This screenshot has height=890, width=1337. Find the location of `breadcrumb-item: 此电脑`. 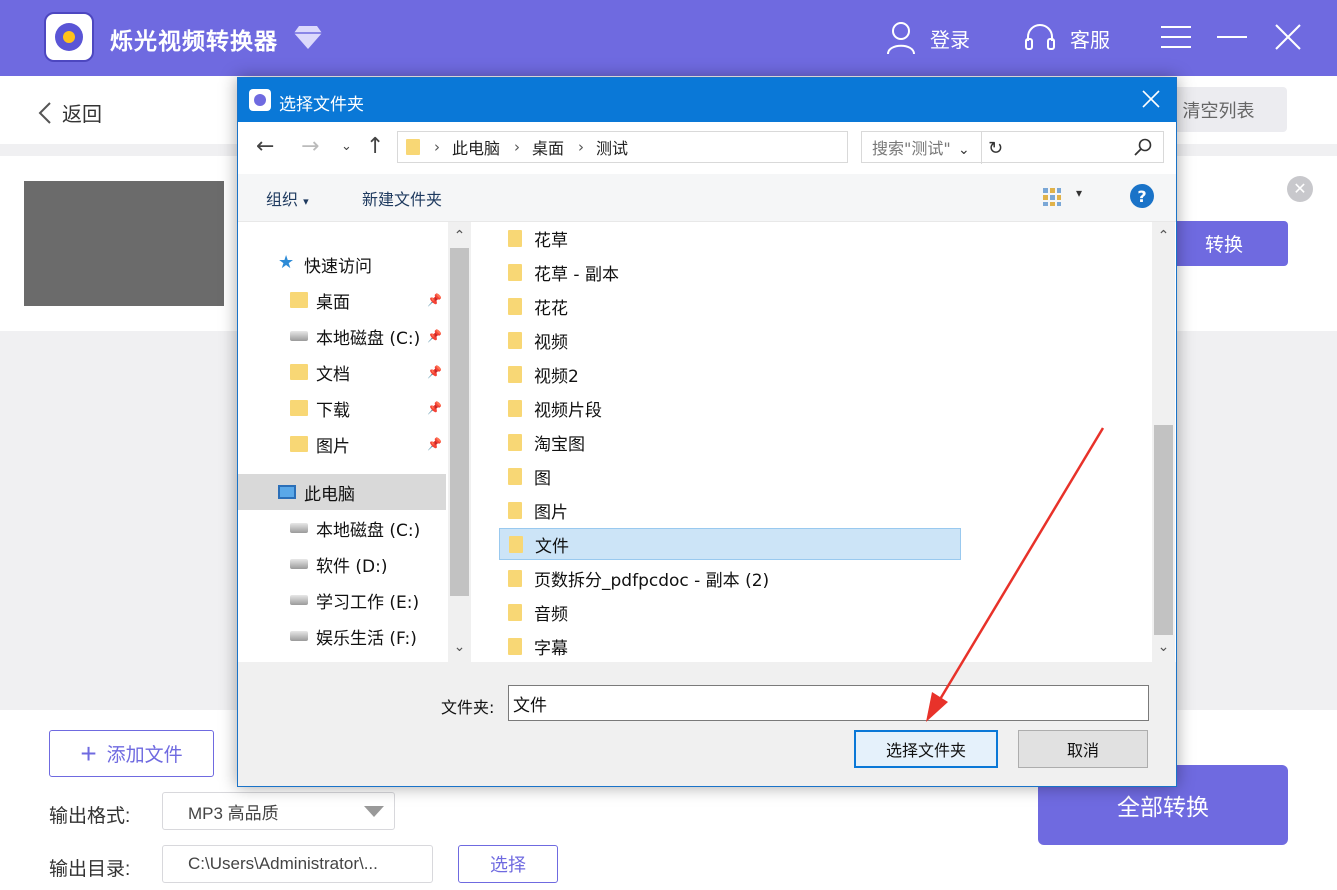

breadcrumb-item: 此电脑 is located at coordinates (476, 147).